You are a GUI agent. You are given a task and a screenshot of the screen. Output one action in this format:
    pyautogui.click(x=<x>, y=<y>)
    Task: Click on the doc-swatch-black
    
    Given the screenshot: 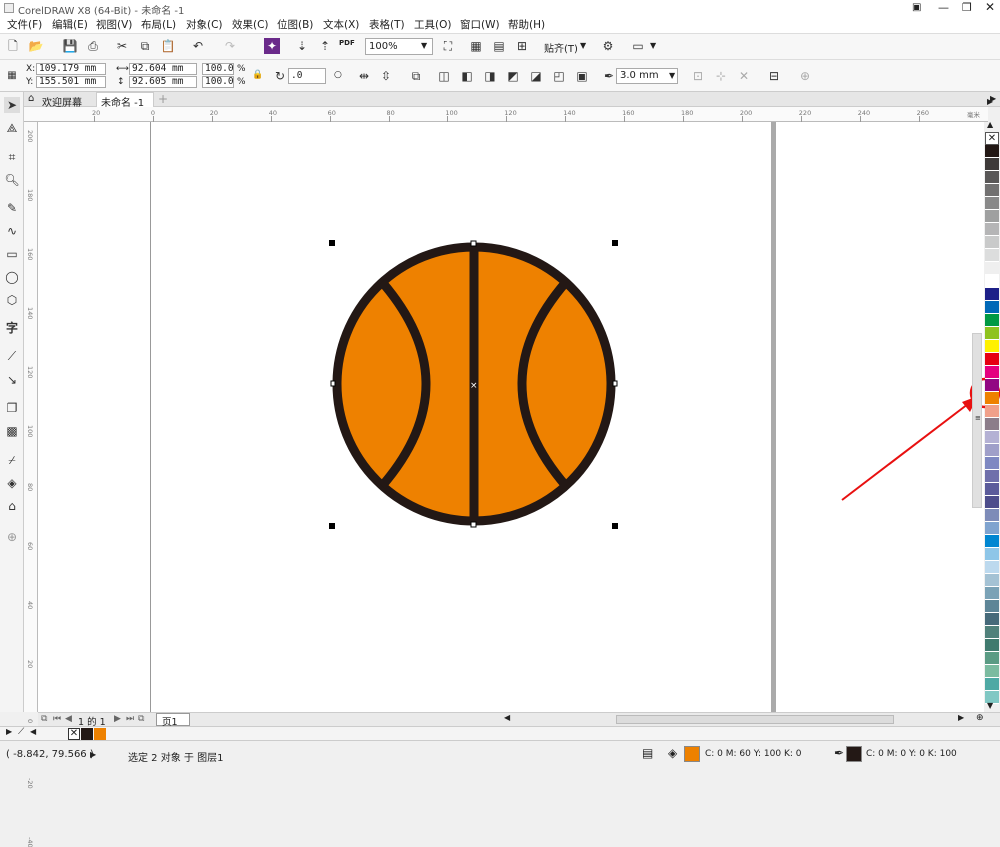 What is the action you would take?
    pyautogui.click(x=87, y=734)
    